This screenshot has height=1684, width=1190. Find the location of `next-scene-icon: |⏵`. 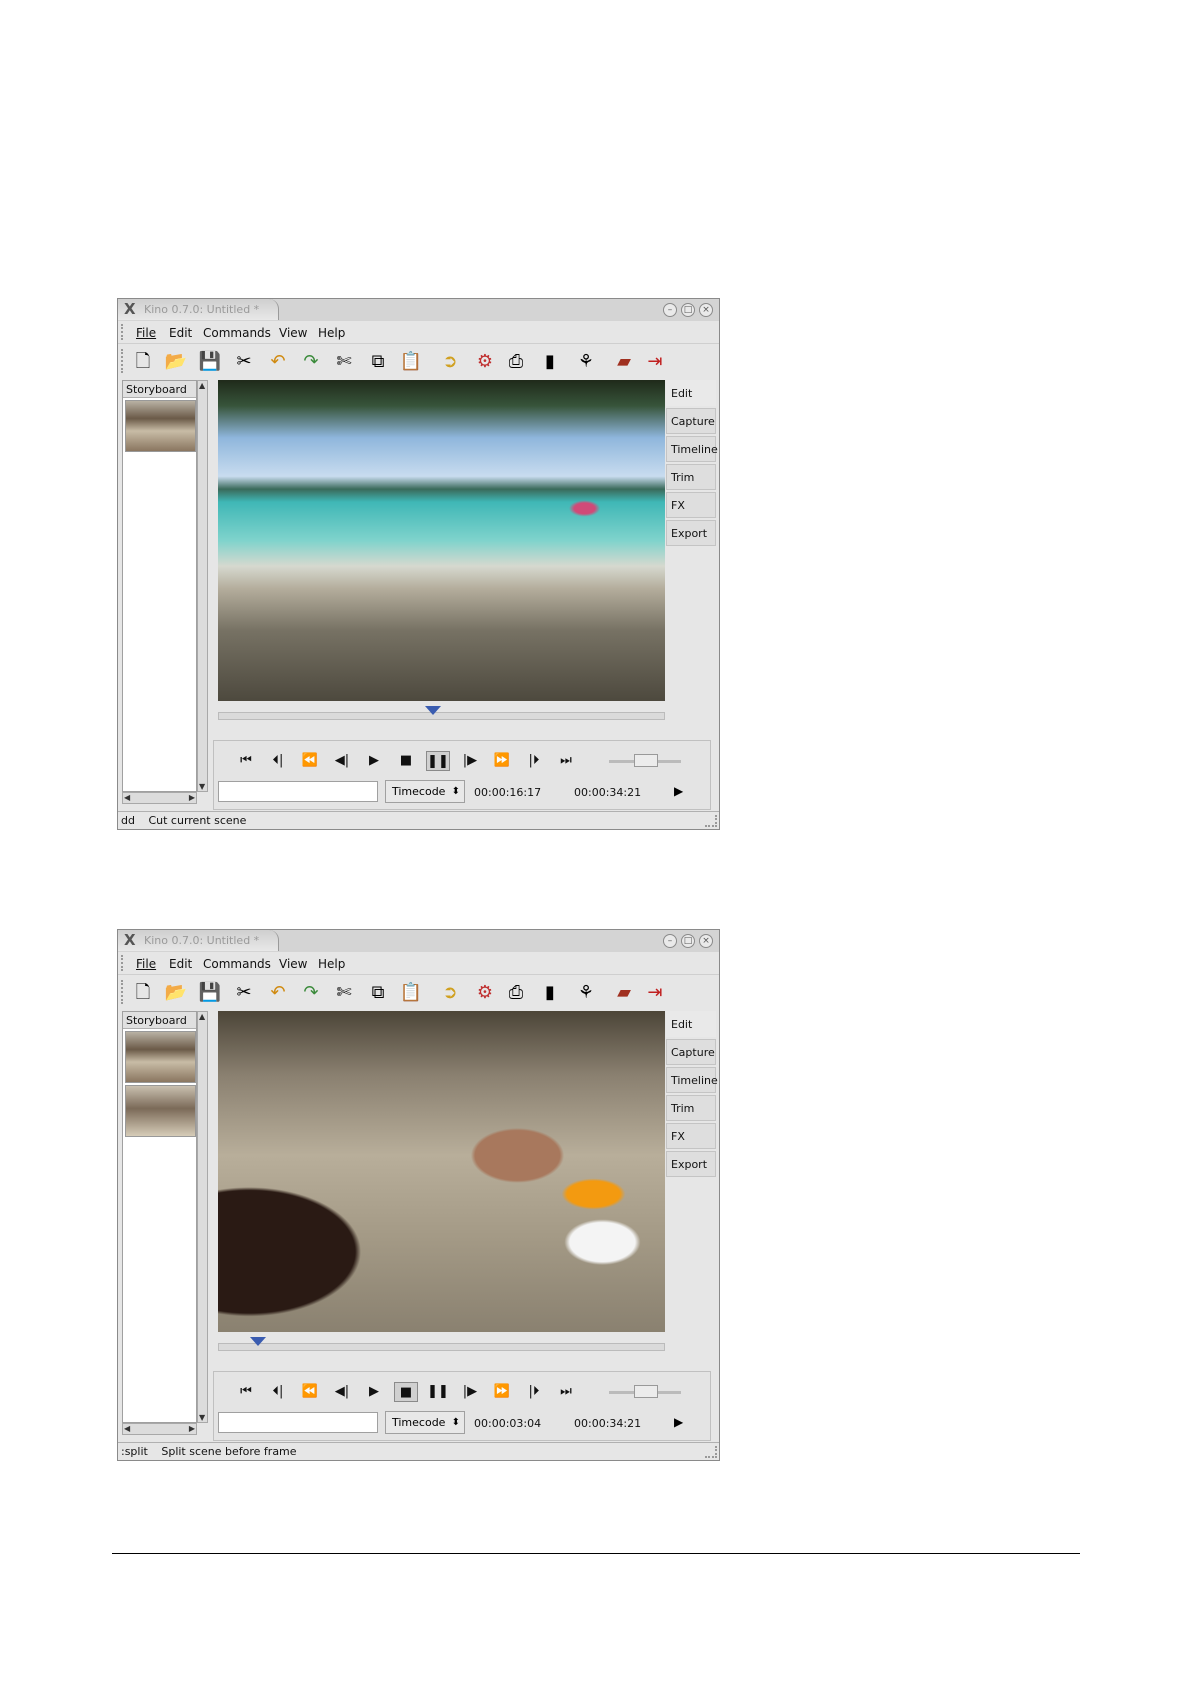

next-scene-icon: |⏵ is located at coordinates (534, 761).